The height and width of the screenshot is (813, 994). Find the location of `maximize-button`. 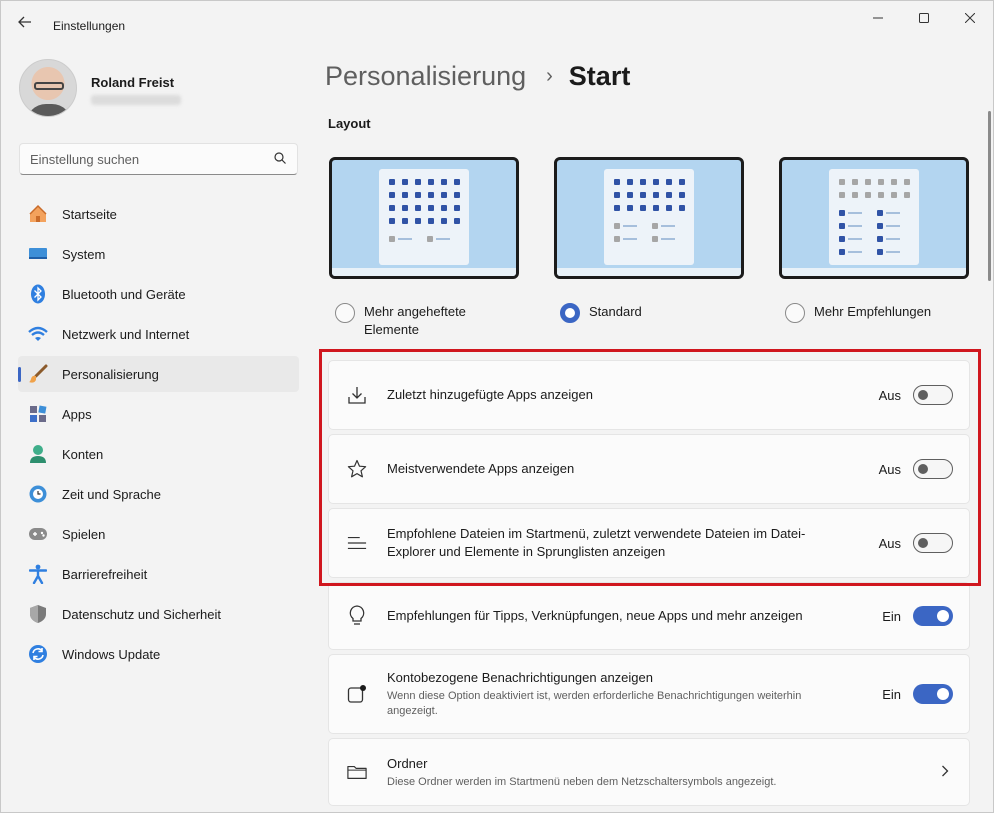

maximize-button is located at coordinates (924, 18).